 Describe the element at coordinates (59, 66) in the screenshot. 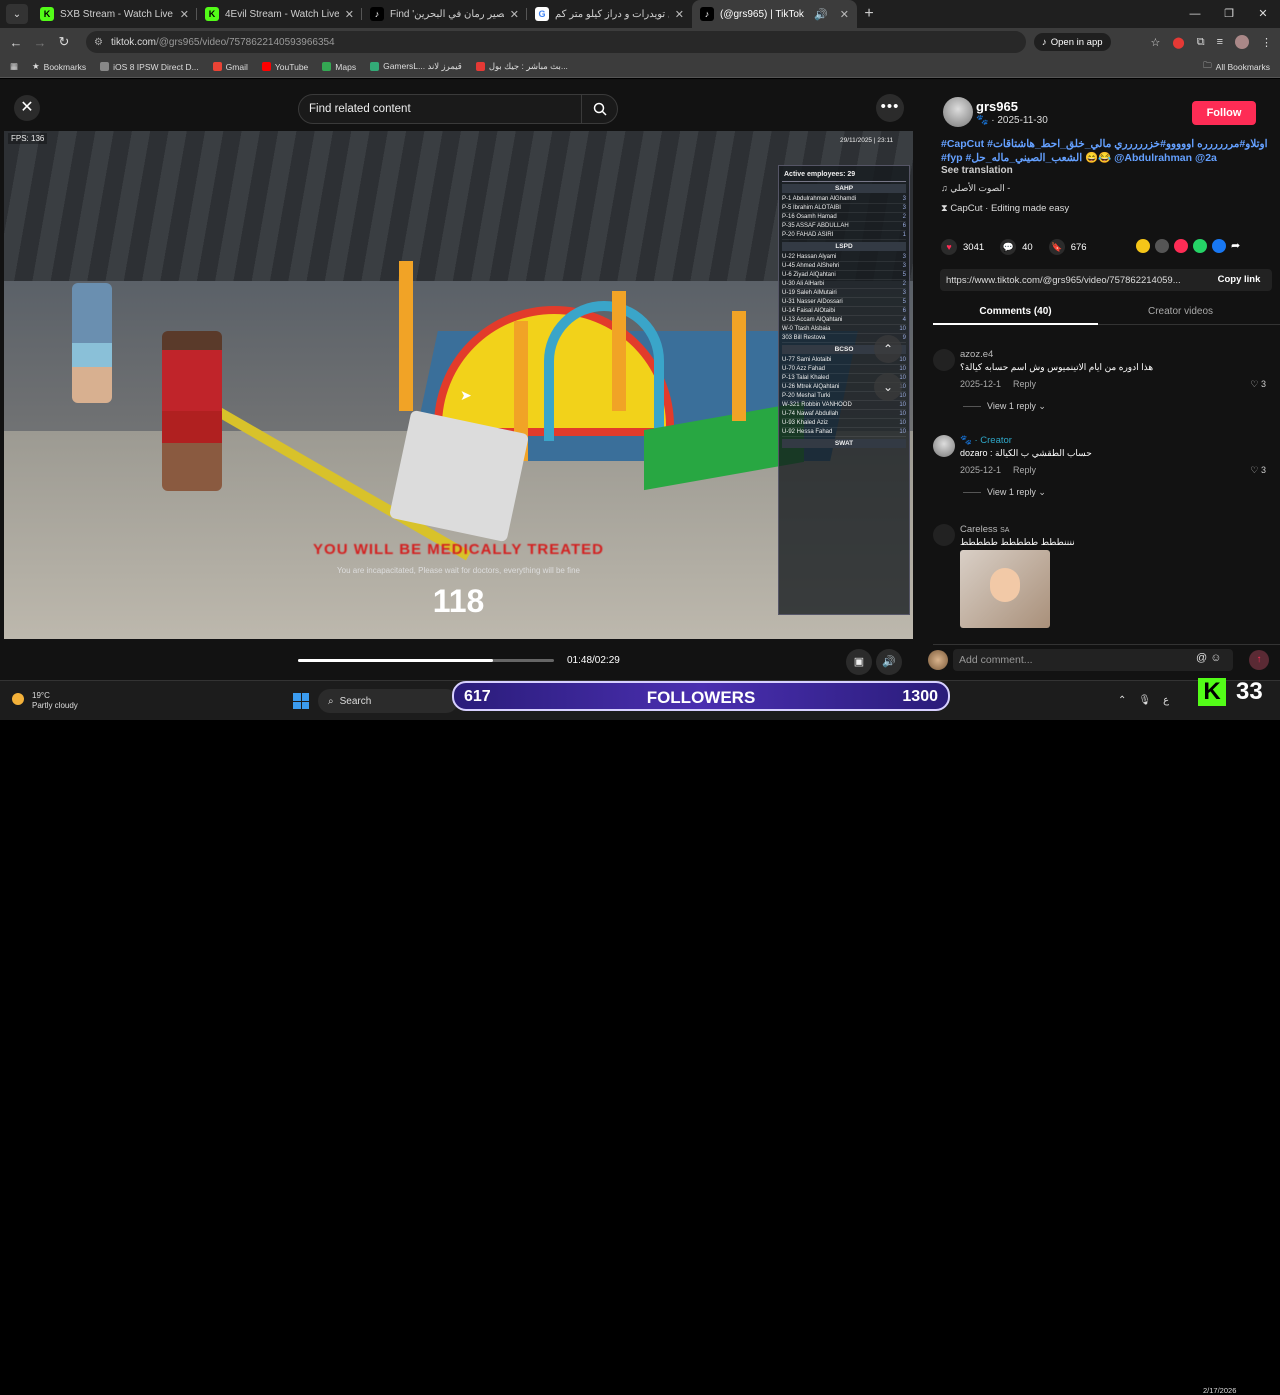

I see `bookmark-item: ★ Bookmarks` at that location.